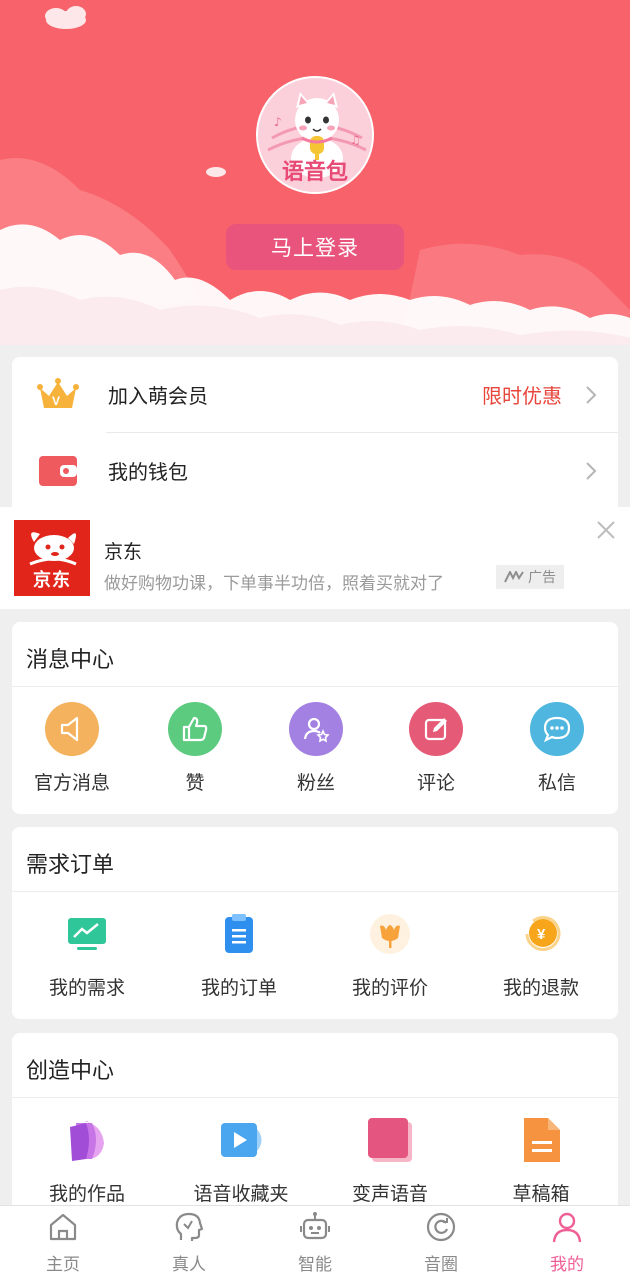 The image size is (630, 1280). I want to click on nav-label: 我的, so click(567, 1265).